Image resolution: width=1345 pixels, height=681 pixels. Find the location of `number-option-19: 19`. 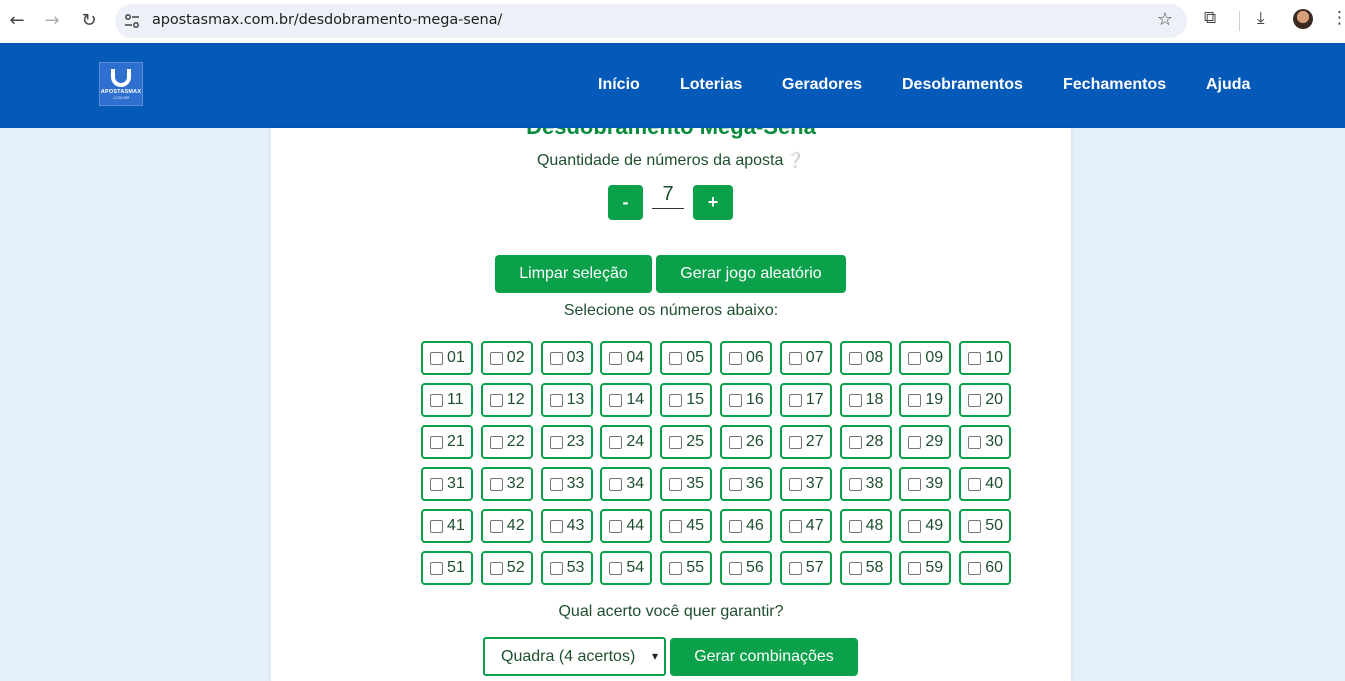

number-option-19: 19 is located at coordinates (925, 400).